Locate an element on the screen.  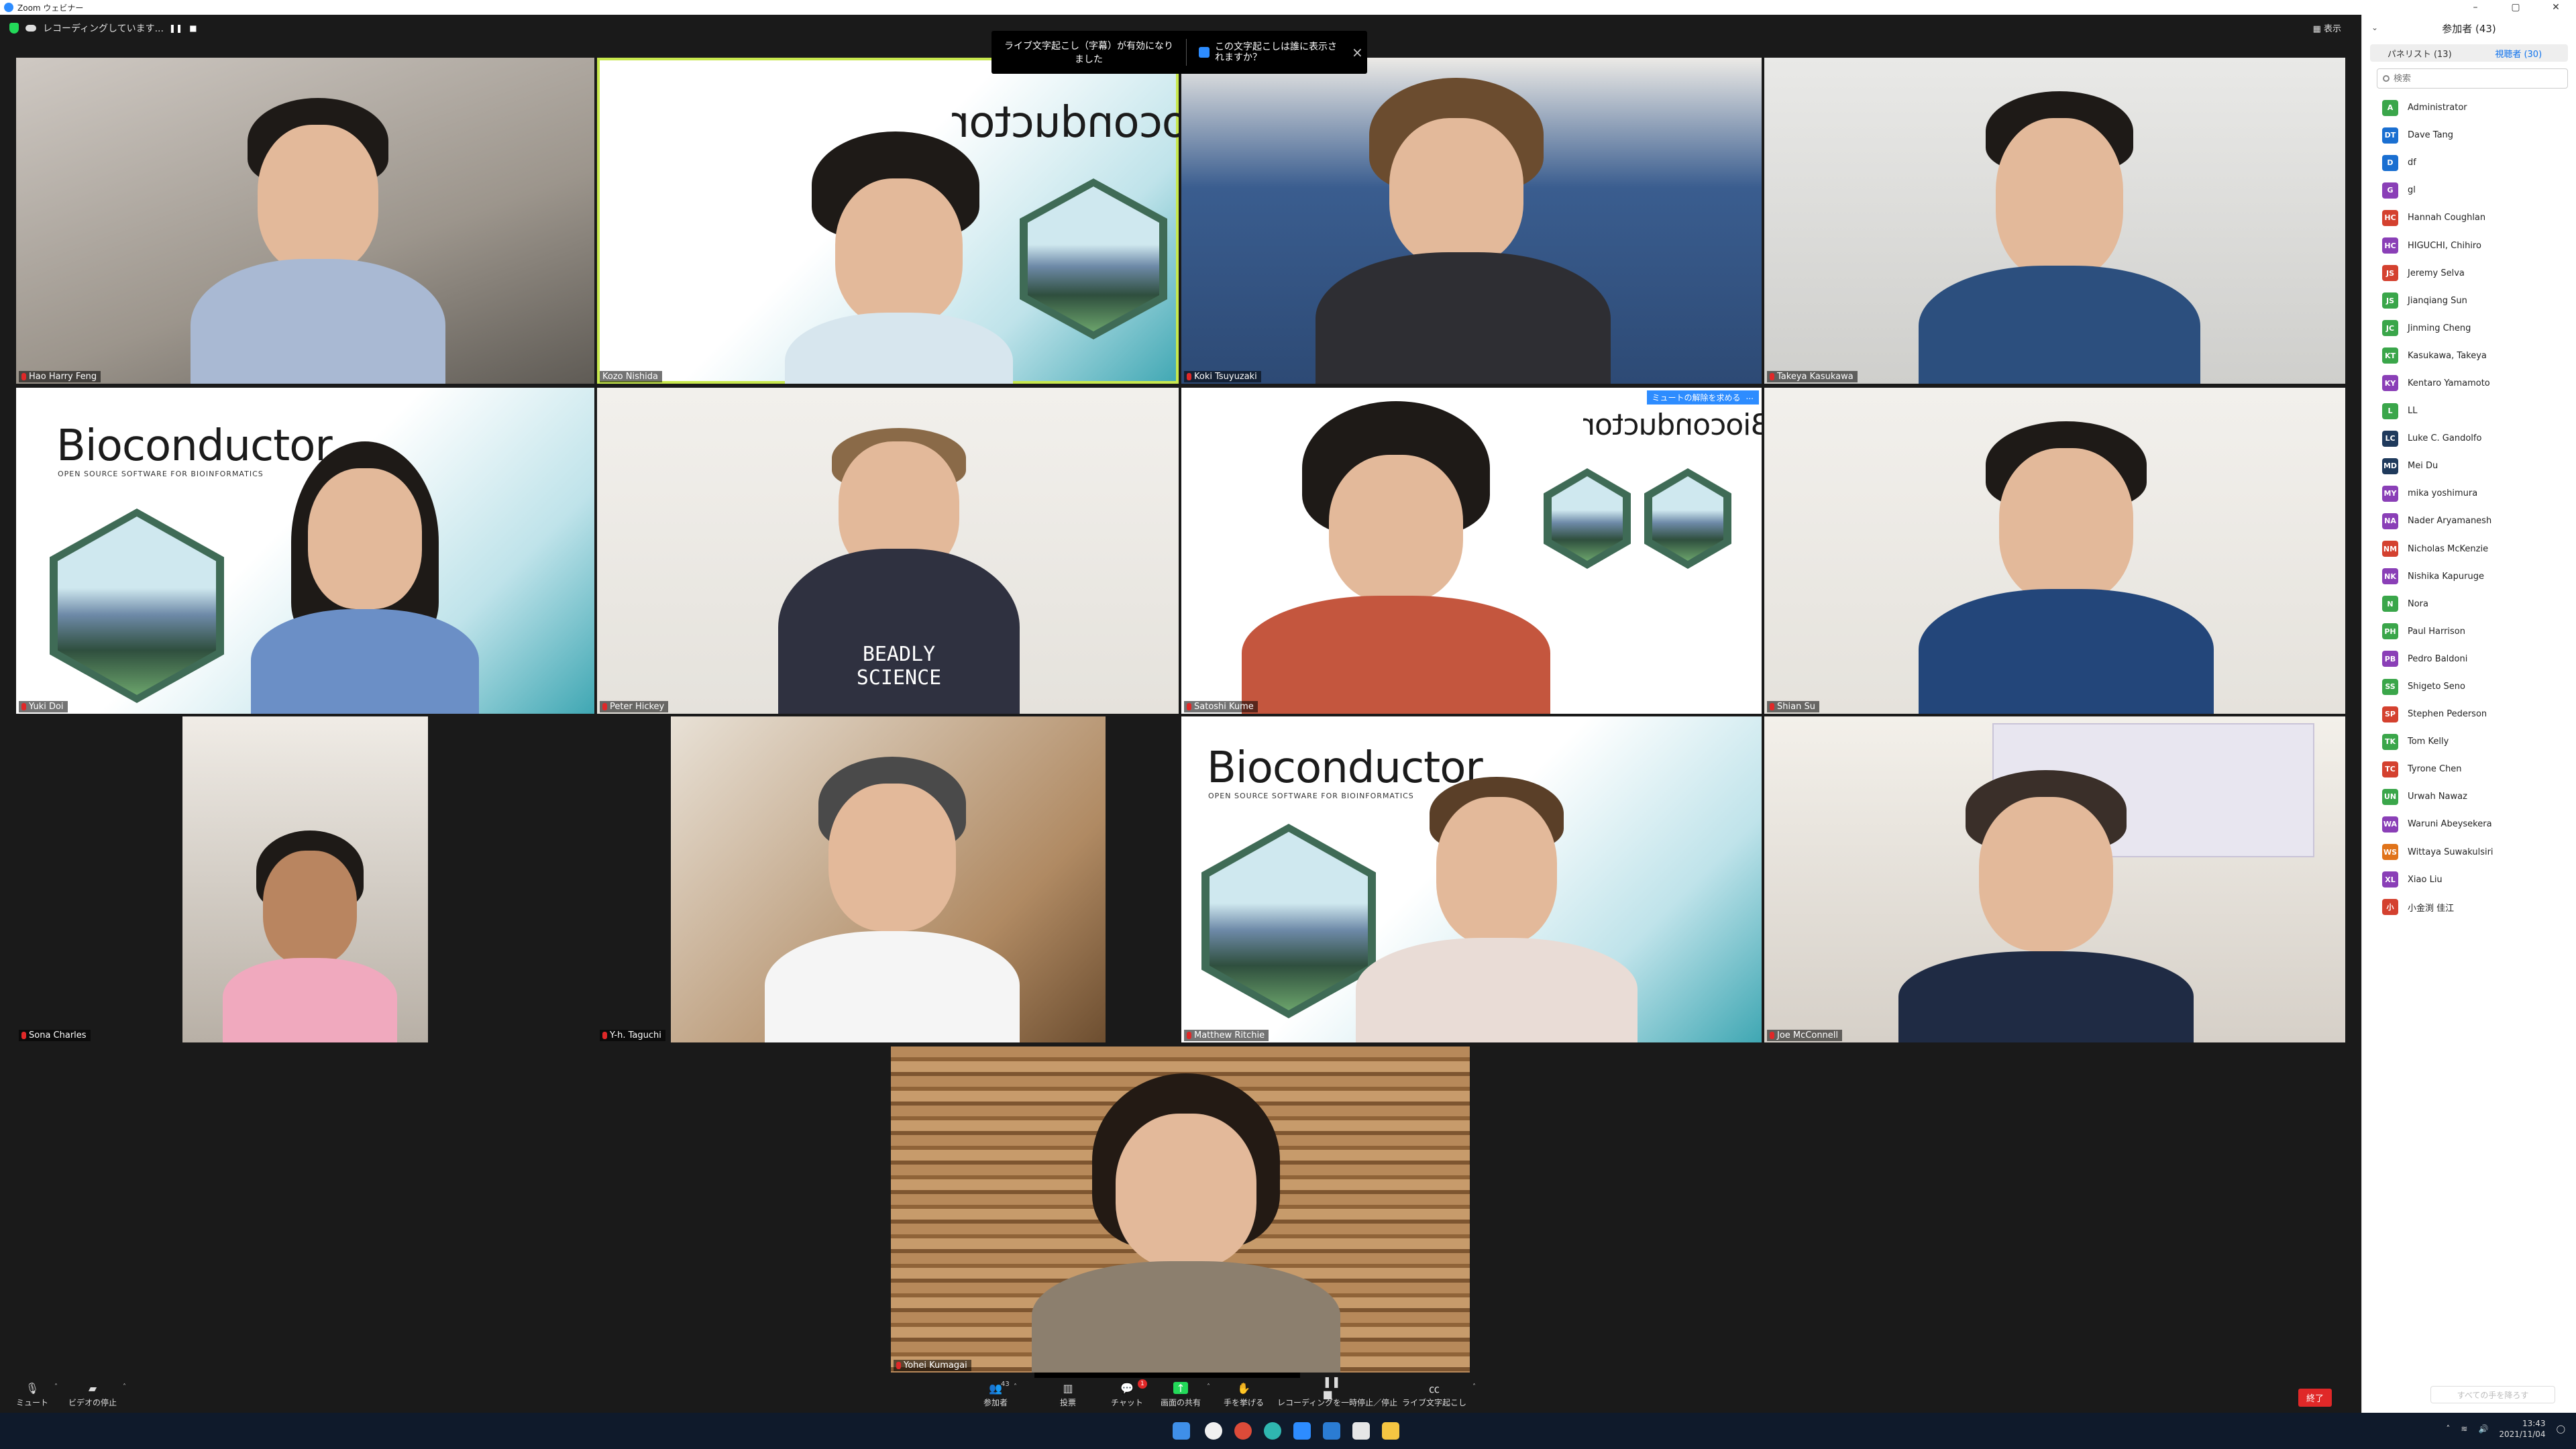
list-item: Ggl is located at coordinates (2479, 190).